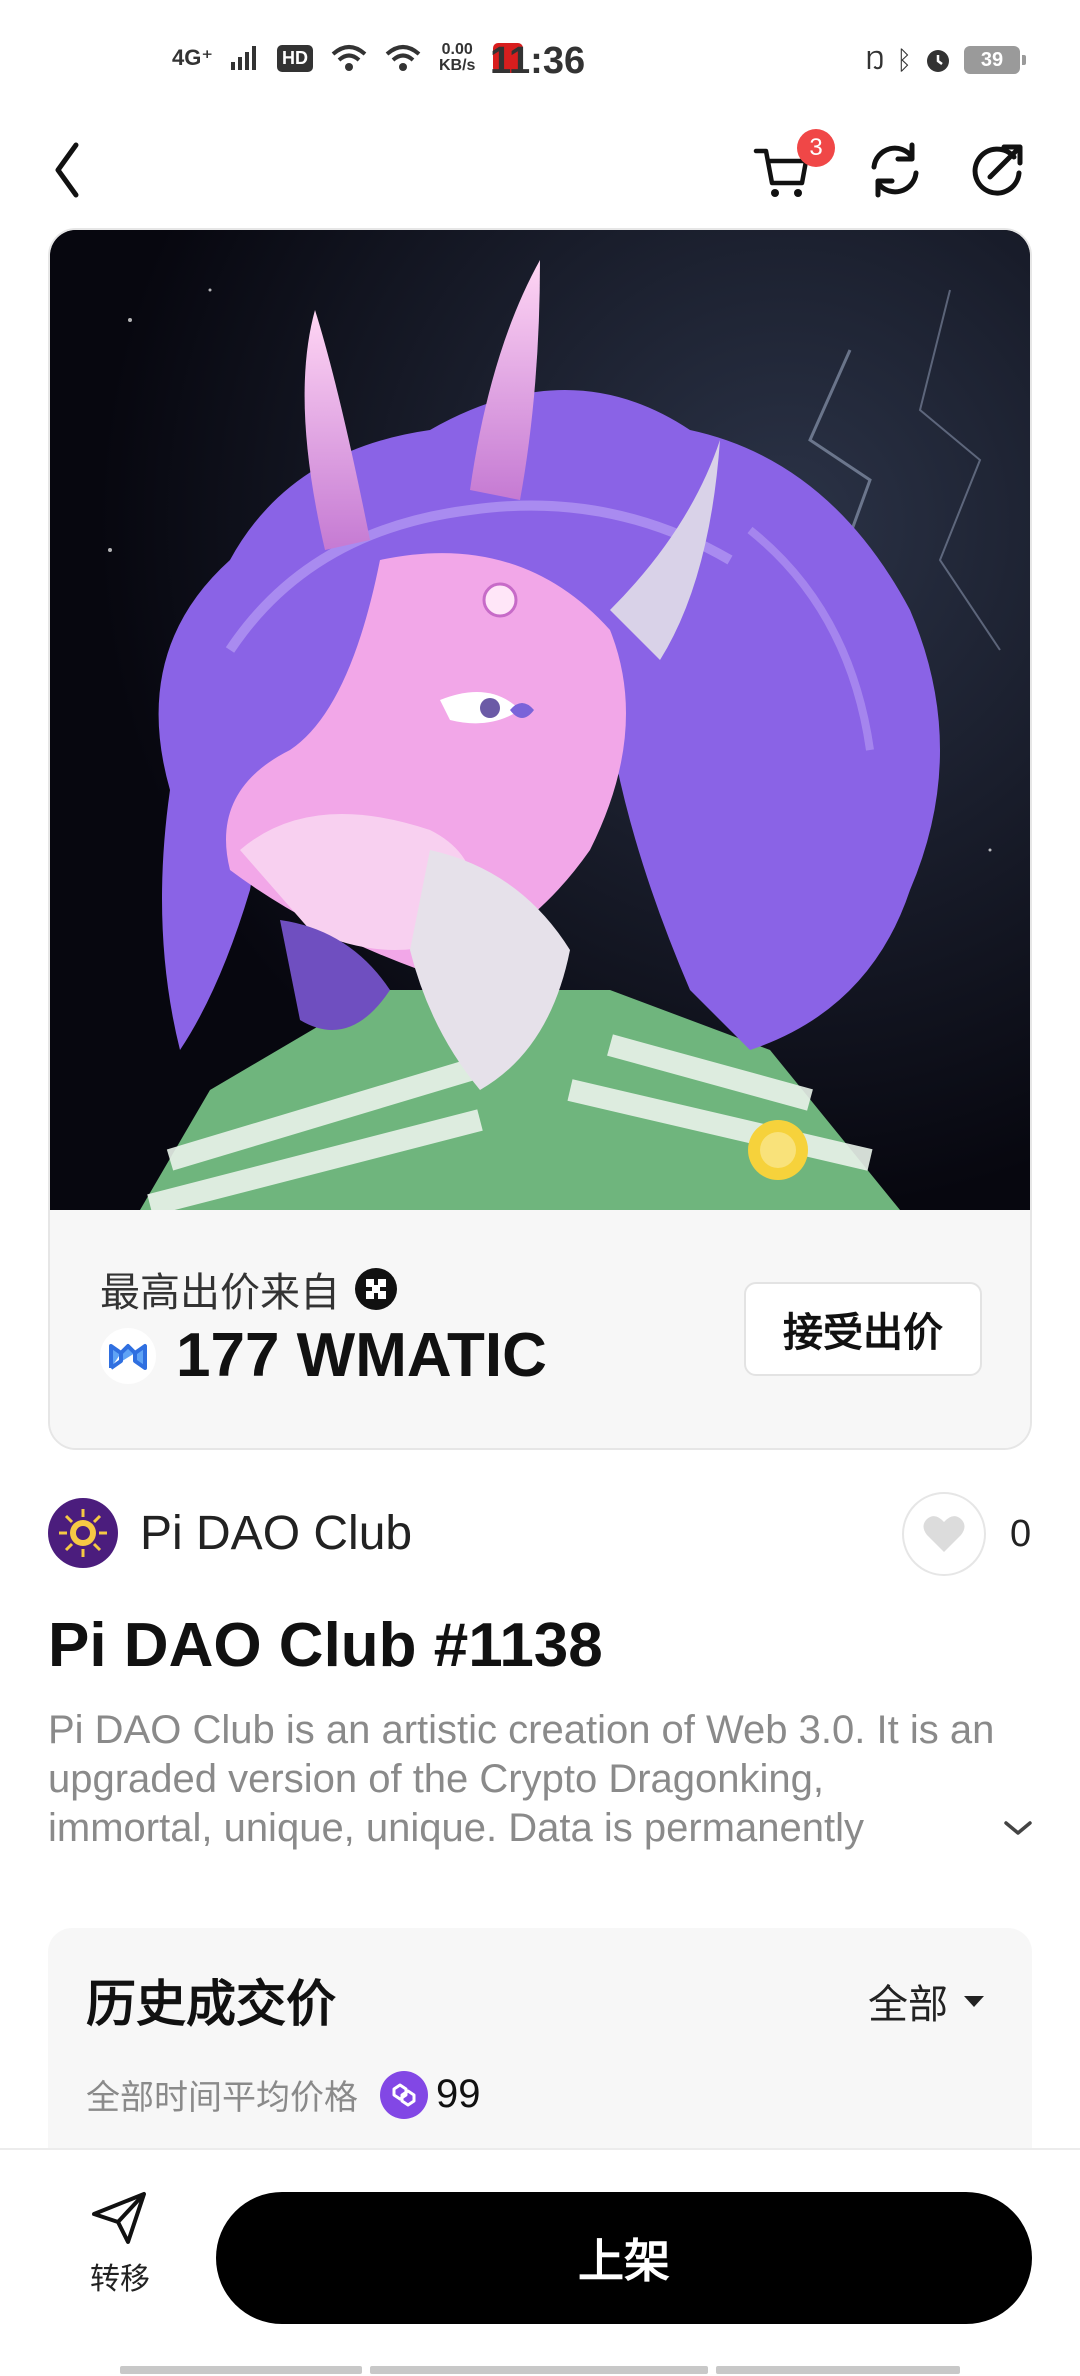 The image size is (1080, 2376). What do you see at coordinates (376, 1289) in the screenshot?
I see `bidder-avatar-icon` at bounding box center [376, 1289].